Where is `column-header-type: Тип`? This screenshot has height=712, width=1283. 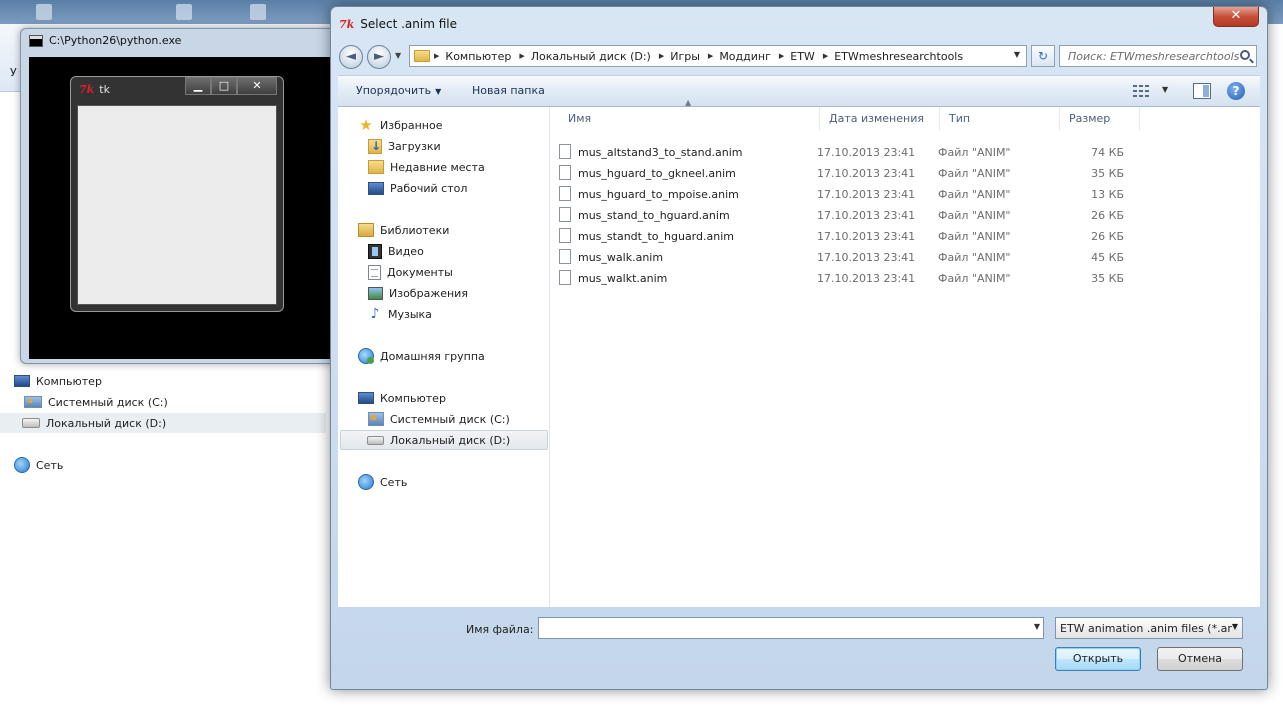 column-header-type: Тип is located at coordinates (1000, 119).